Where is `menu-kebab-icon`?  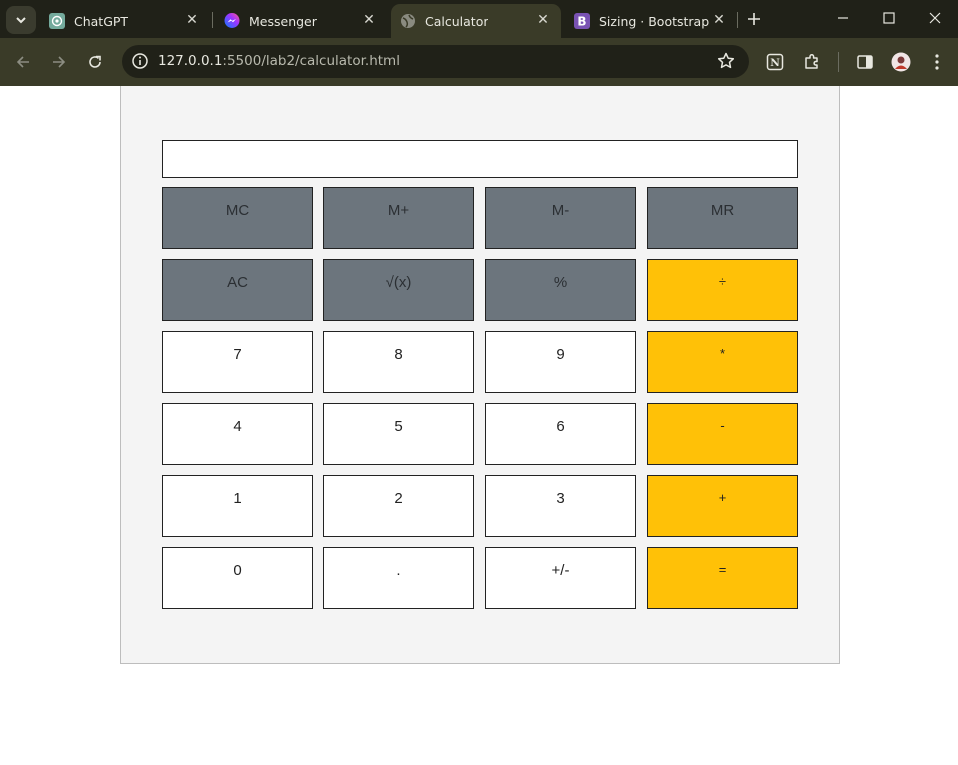
menu-kebab-icon is located at coordinates (937, 62).